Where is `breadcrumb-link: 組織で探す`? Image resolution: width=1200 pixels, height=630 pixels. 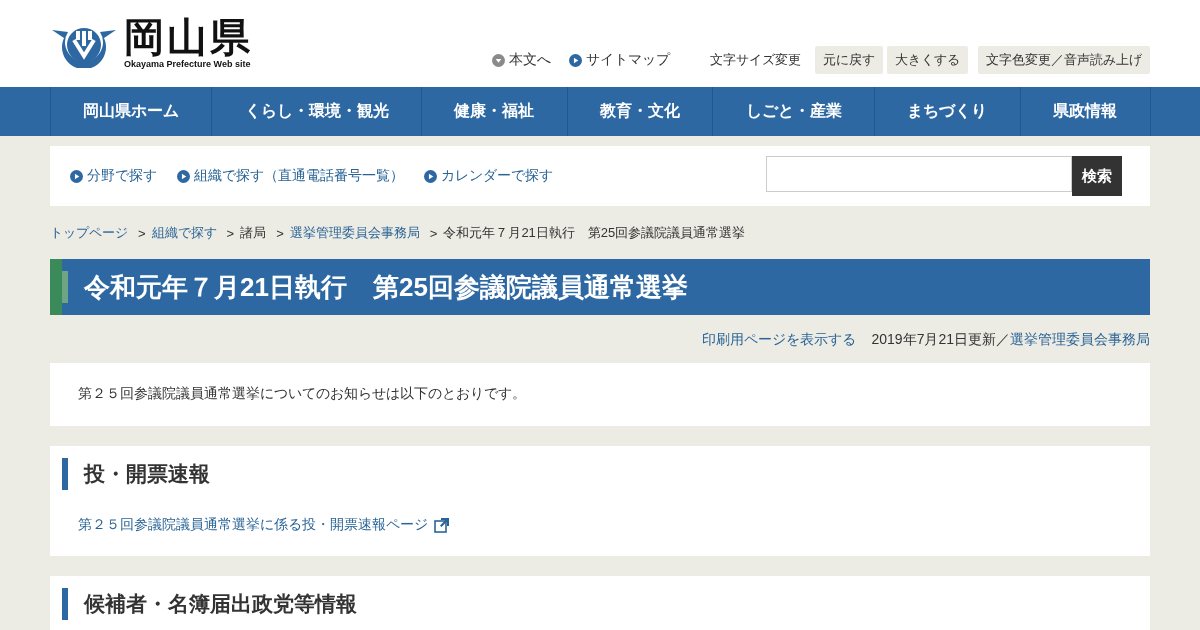
breadcrumb-link: 組織で探す is located at coordinates (184, 233).